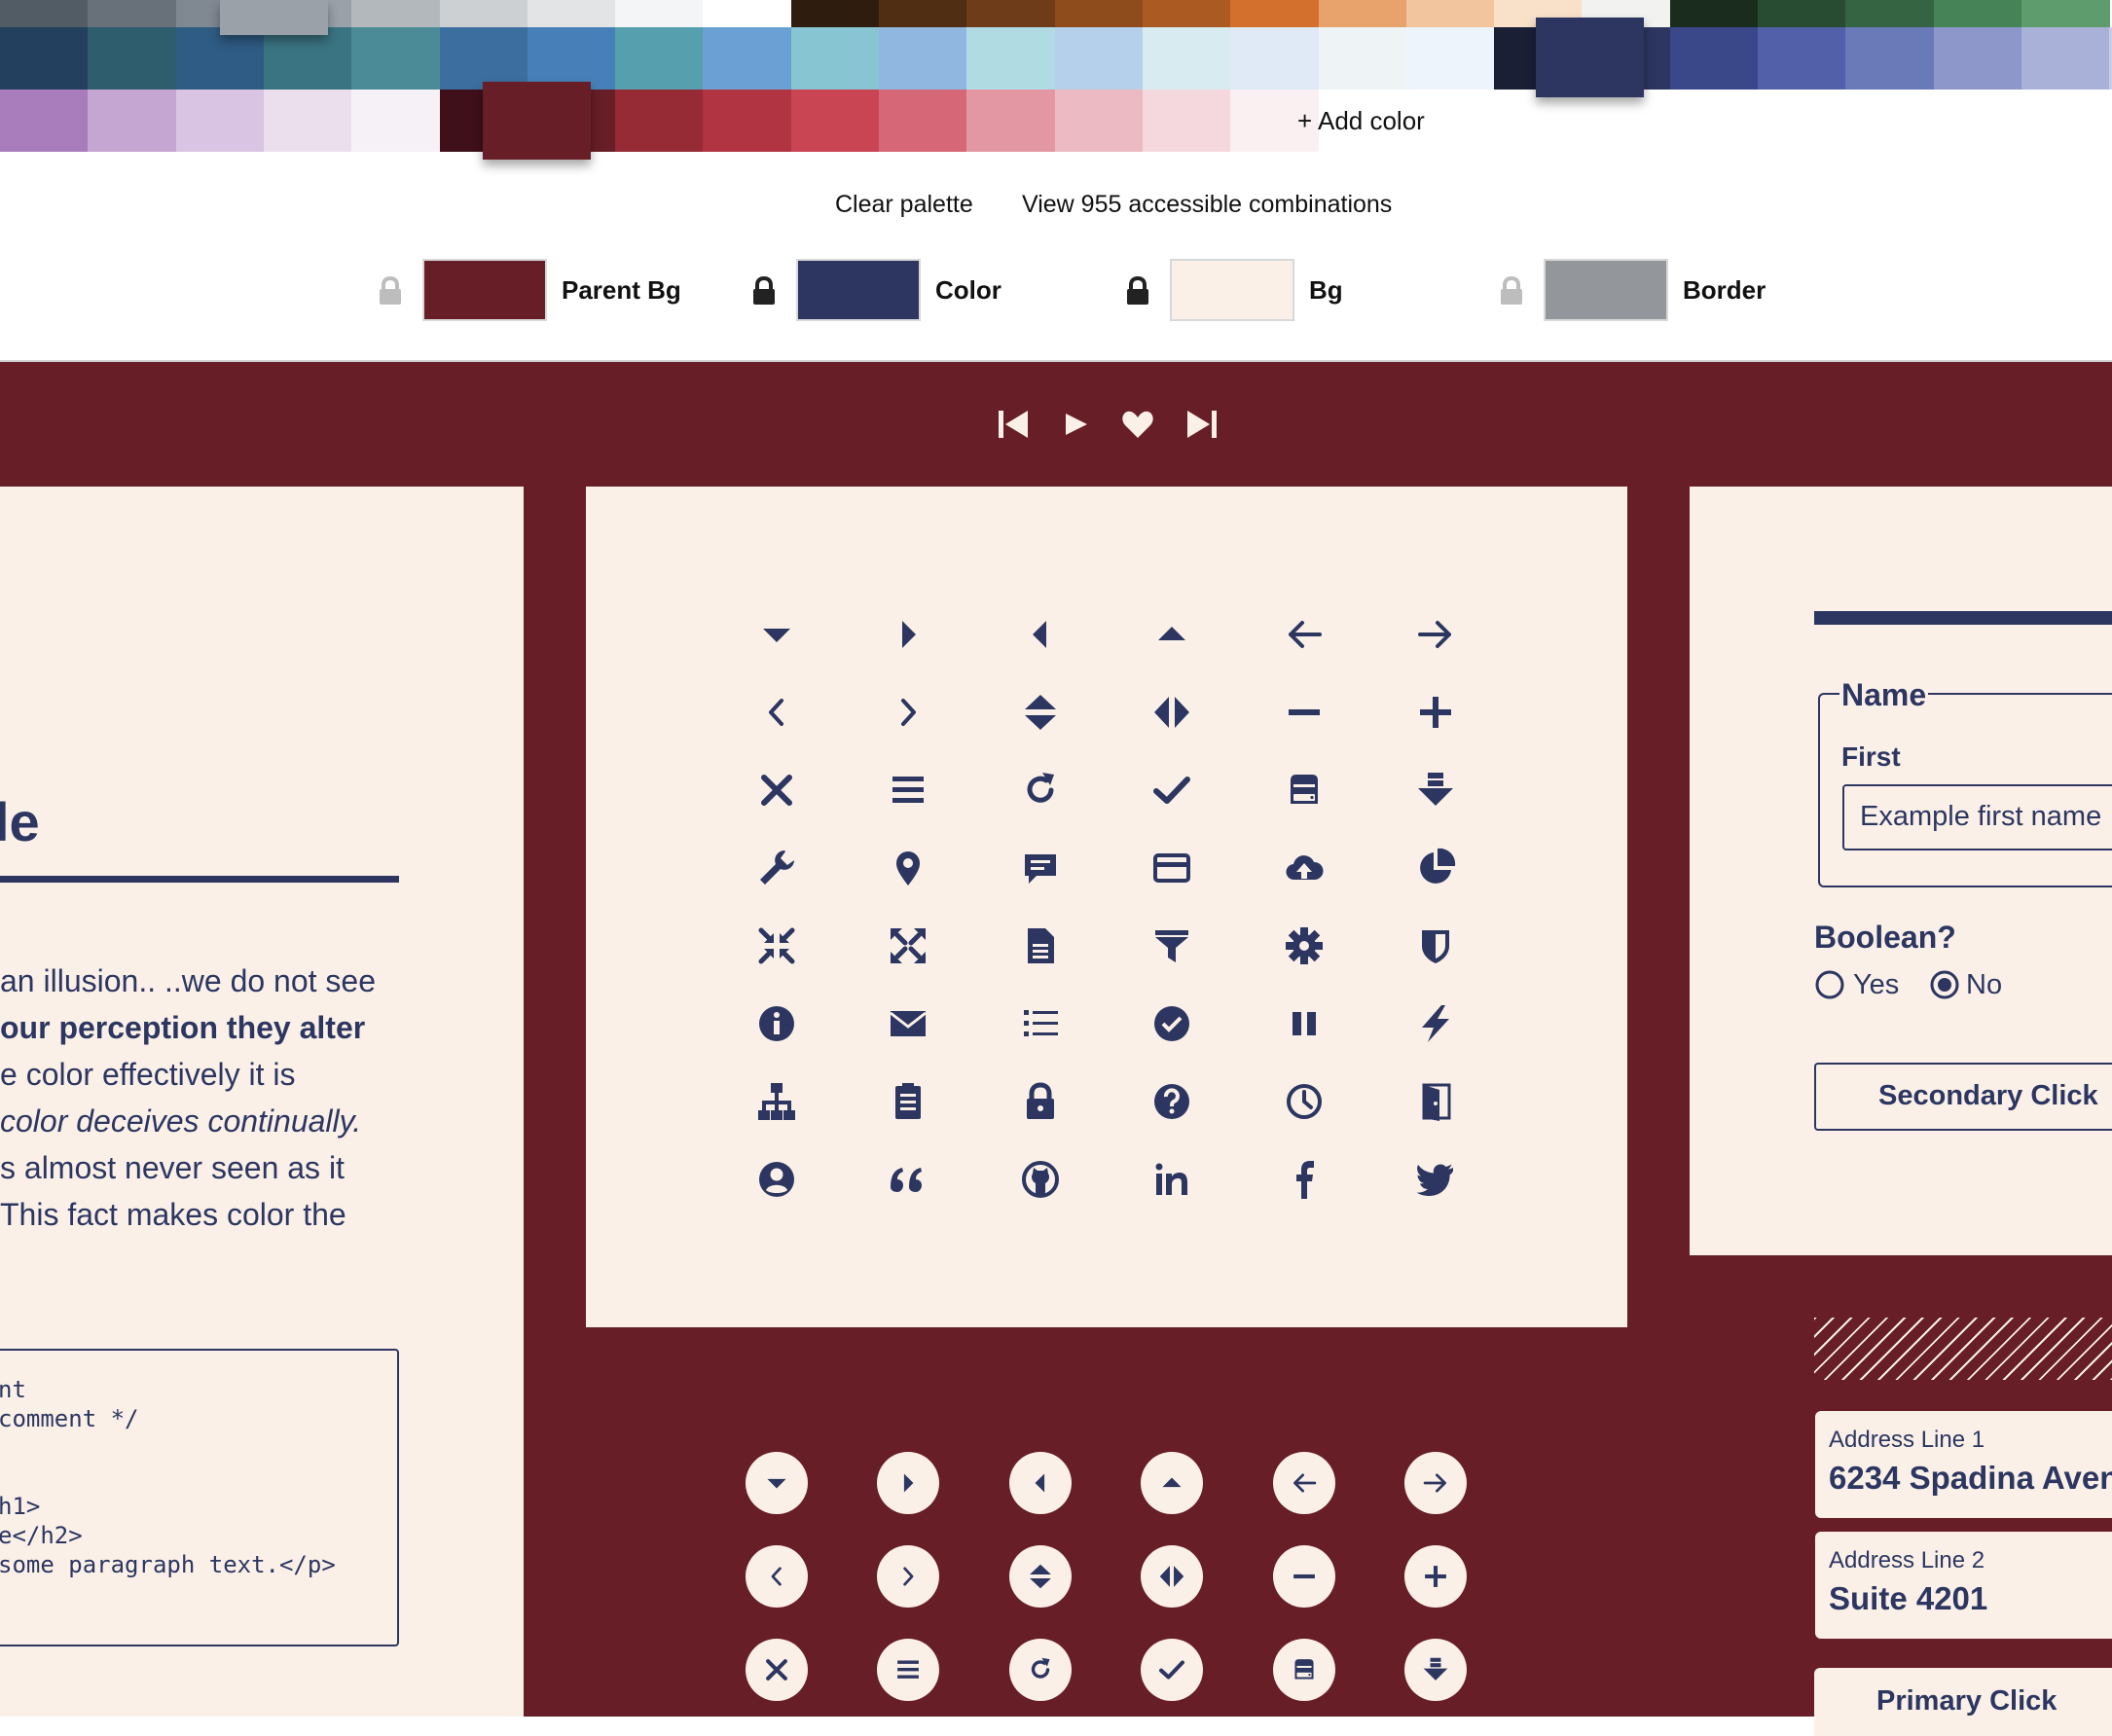 This screenshot has width=2112, height=1736. Describe the element at coordinates (777, 1670) in the screenshot. I see `close-circle-button` at that location.